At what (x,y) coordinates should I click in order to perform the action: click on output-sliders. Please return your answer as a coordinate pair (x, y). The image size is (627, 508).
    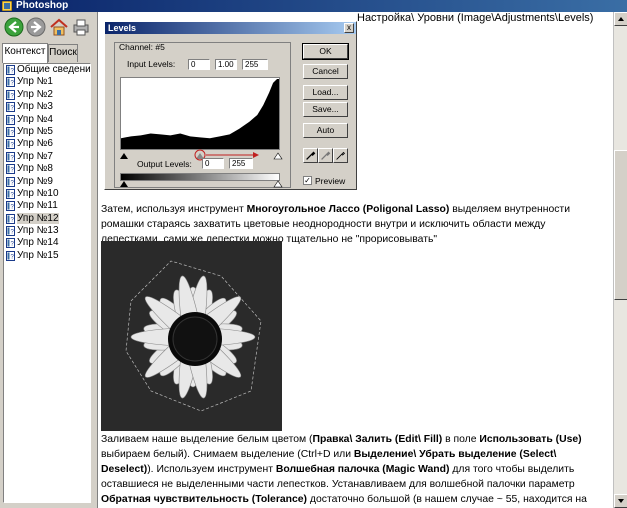
    Looking at the image, I should click on (200, 183).